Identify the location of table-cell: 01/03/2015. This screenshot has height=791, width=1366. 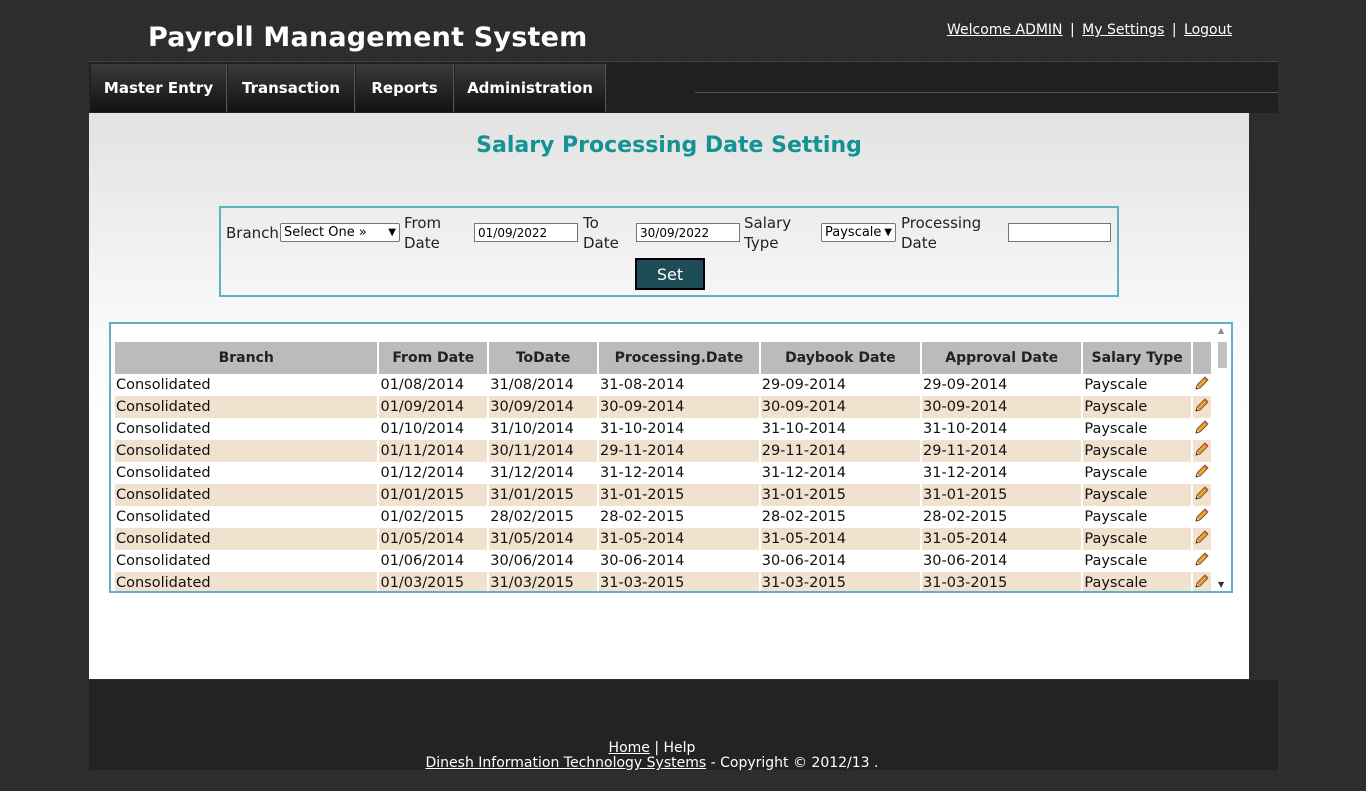
(433, 581).